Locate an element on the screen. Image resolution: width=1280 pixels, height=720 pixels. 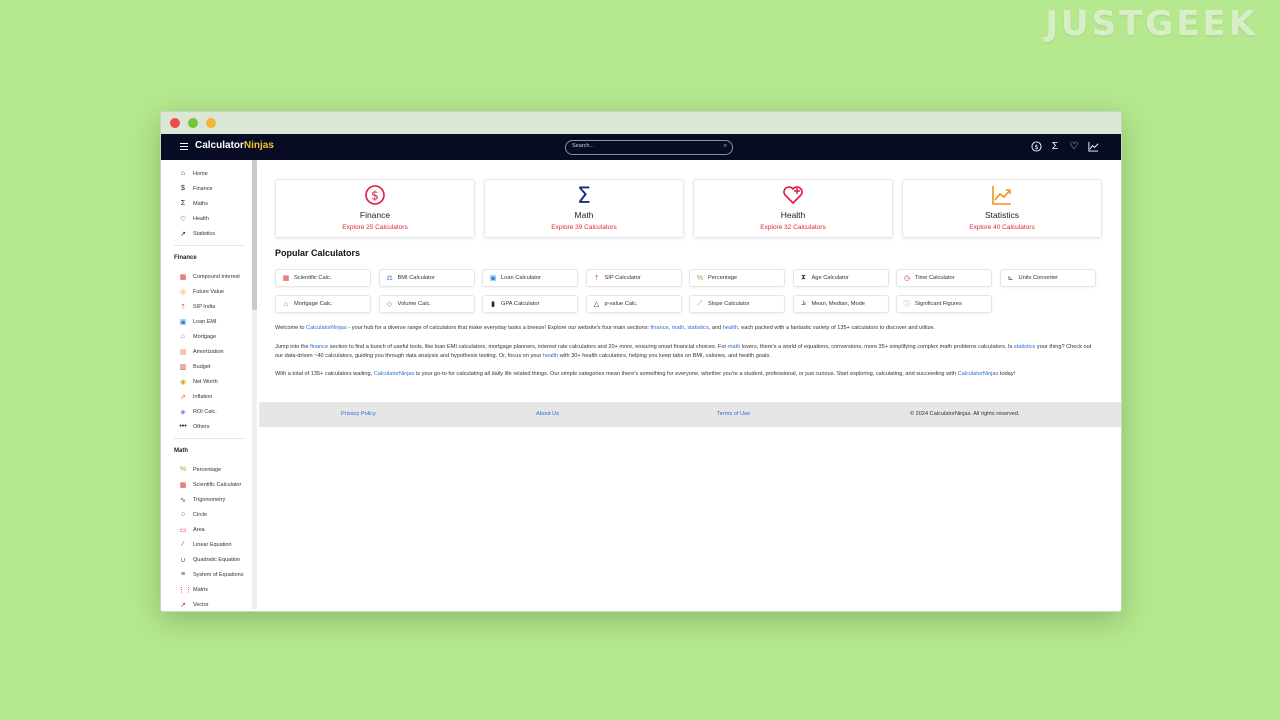
popular-calc-scientific-calc: ▦ Scientific Calc. is located at coordinates (323, 278).